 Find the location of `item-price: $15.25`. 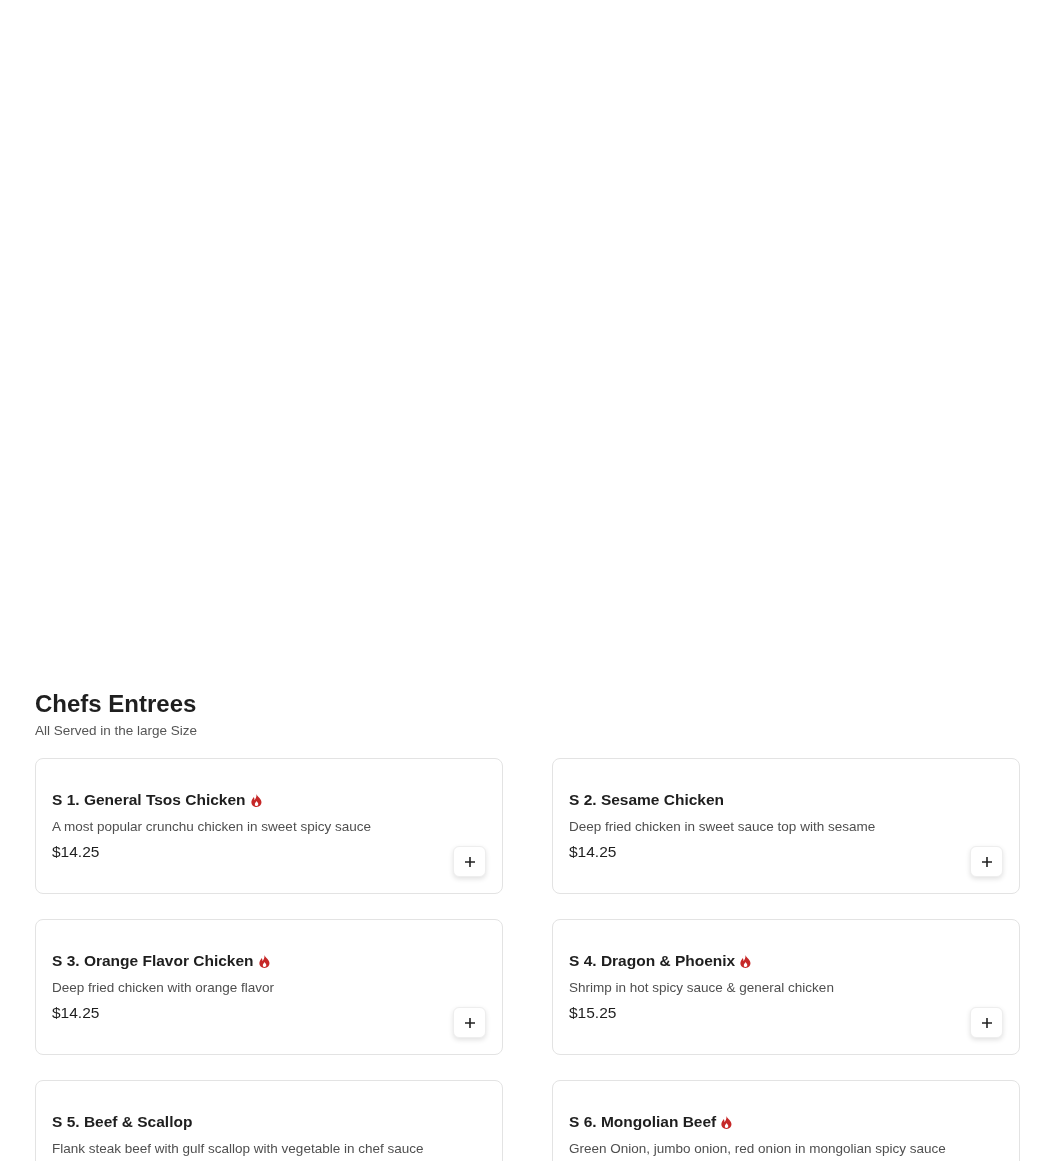

item-price: $15.25 is located at coordinates (593, 1013).